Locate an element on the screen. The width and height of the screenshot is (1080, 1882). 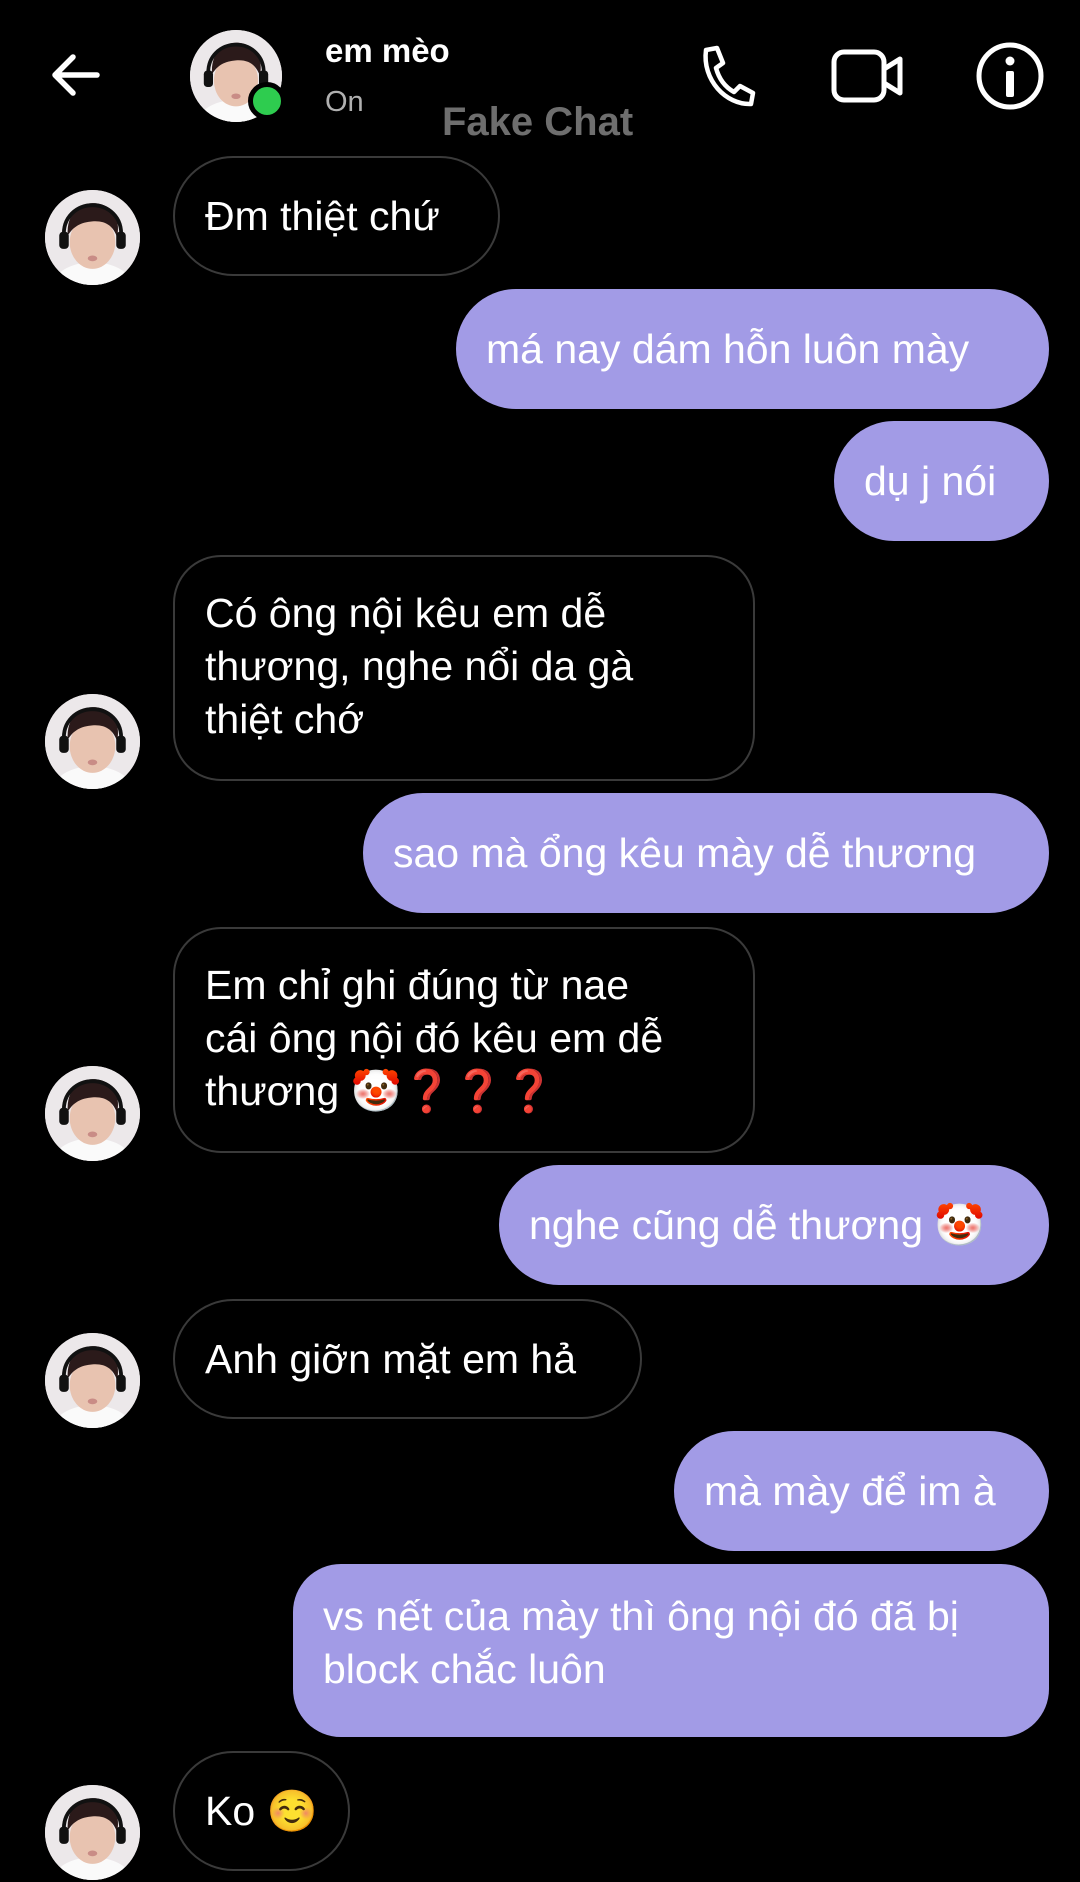
video-call-button is located at coordinates (868, 76).